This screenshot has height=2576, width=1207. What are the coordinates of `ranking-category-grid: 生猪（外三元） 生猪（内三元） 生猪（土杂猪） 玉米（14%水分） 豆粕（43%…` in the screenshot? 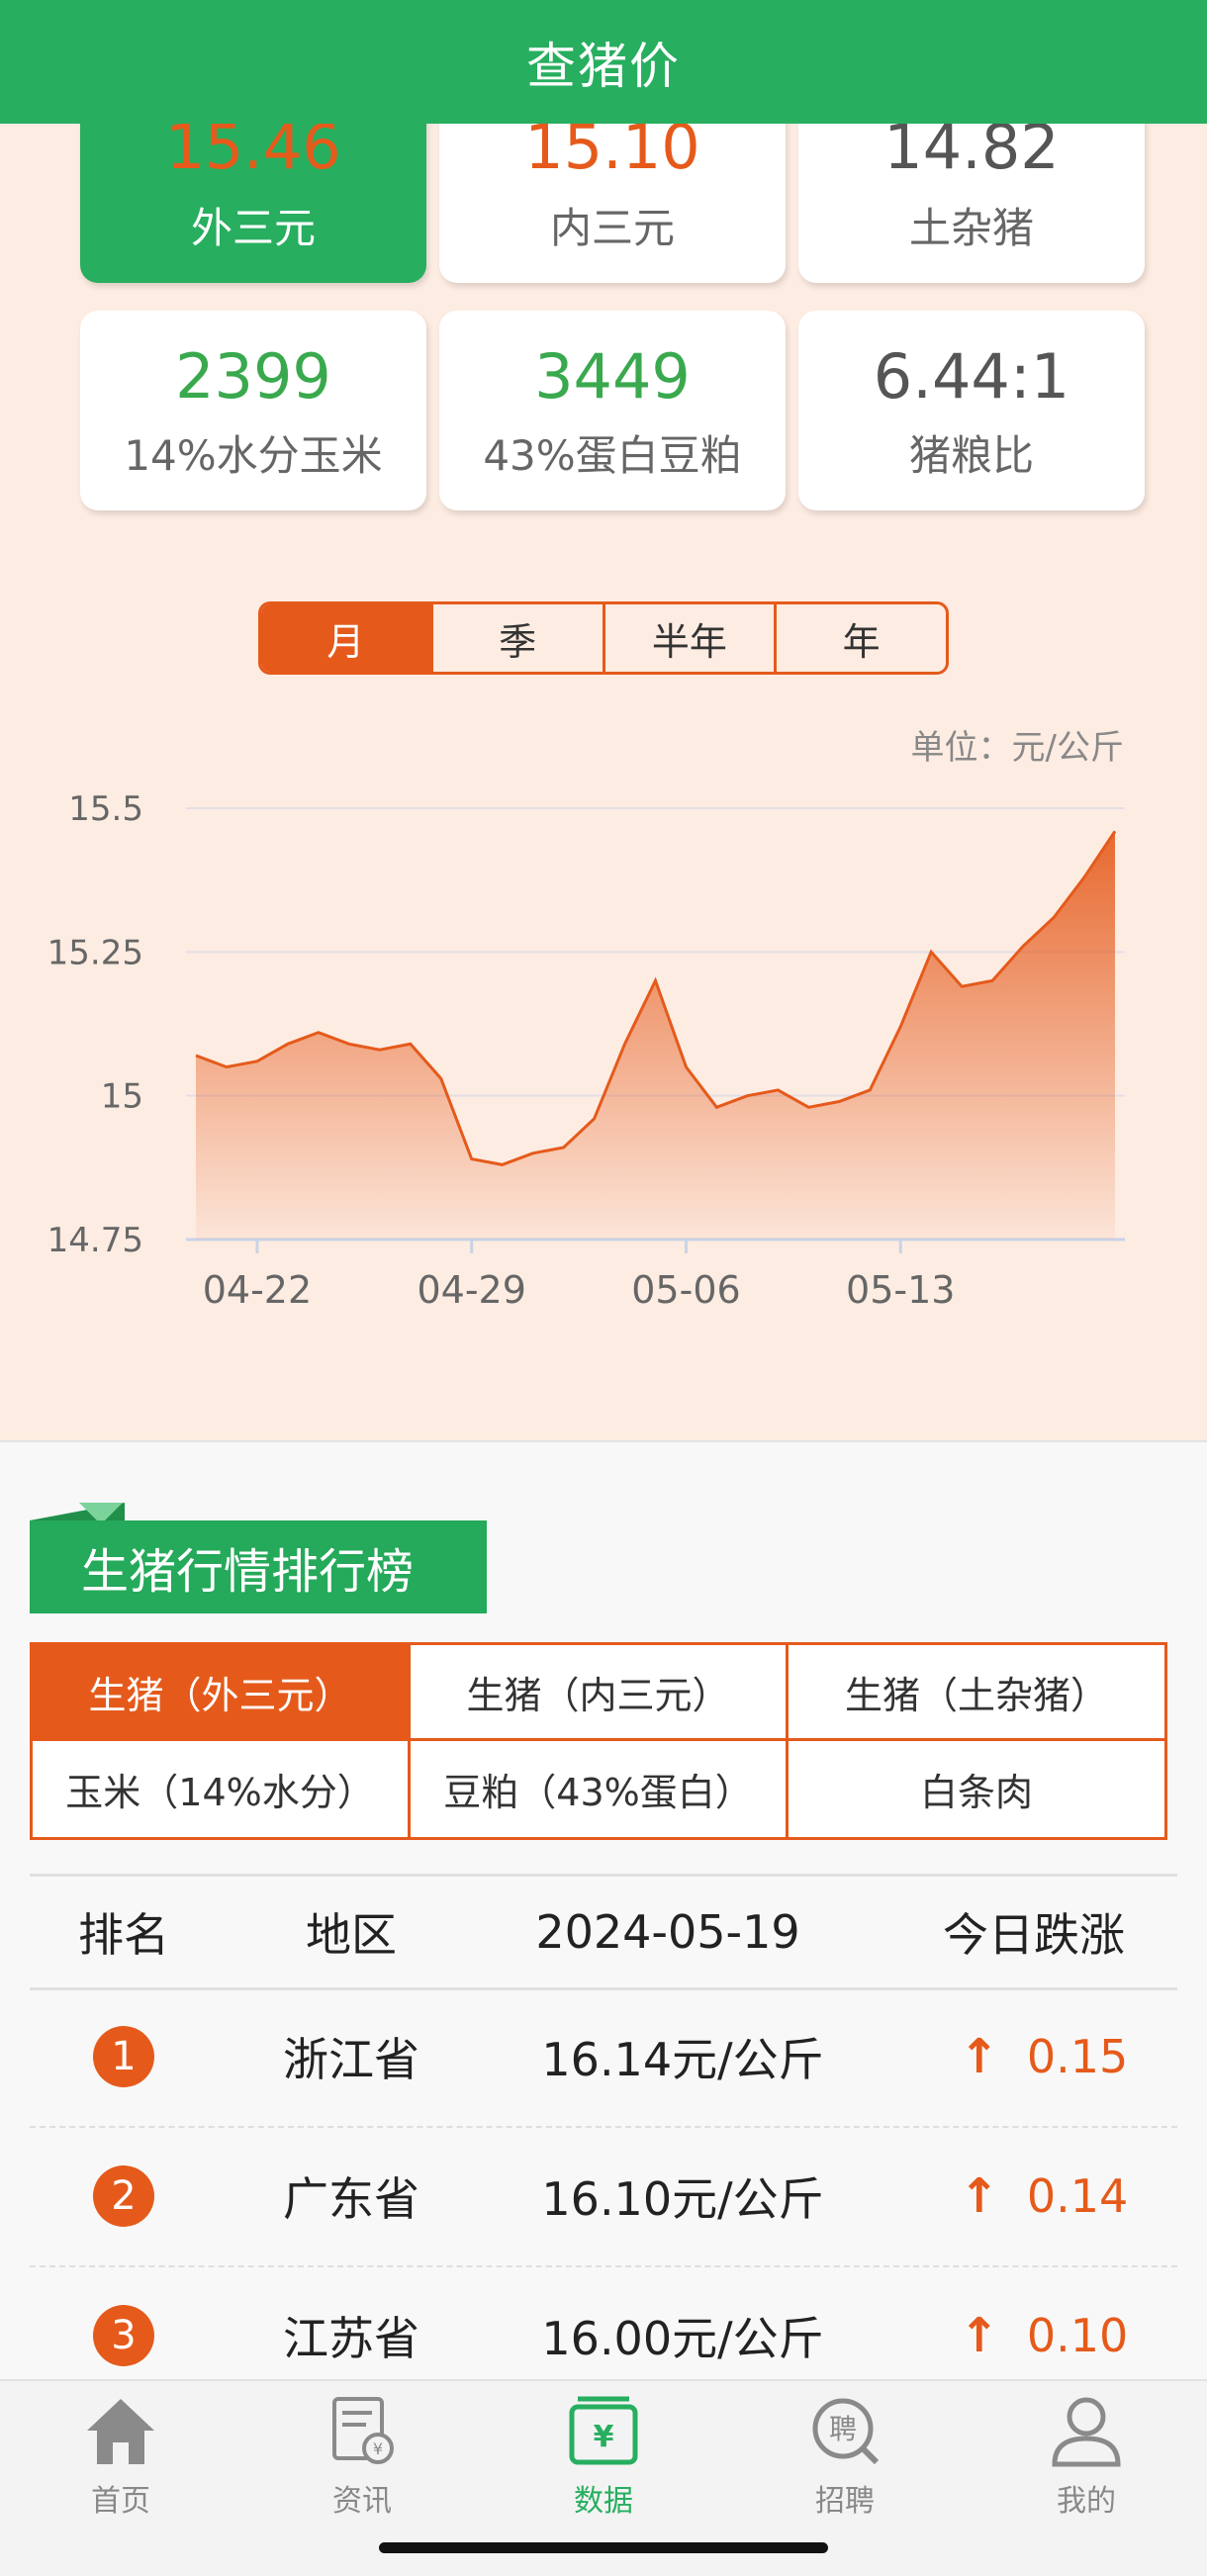 It's located at (598, 1741).